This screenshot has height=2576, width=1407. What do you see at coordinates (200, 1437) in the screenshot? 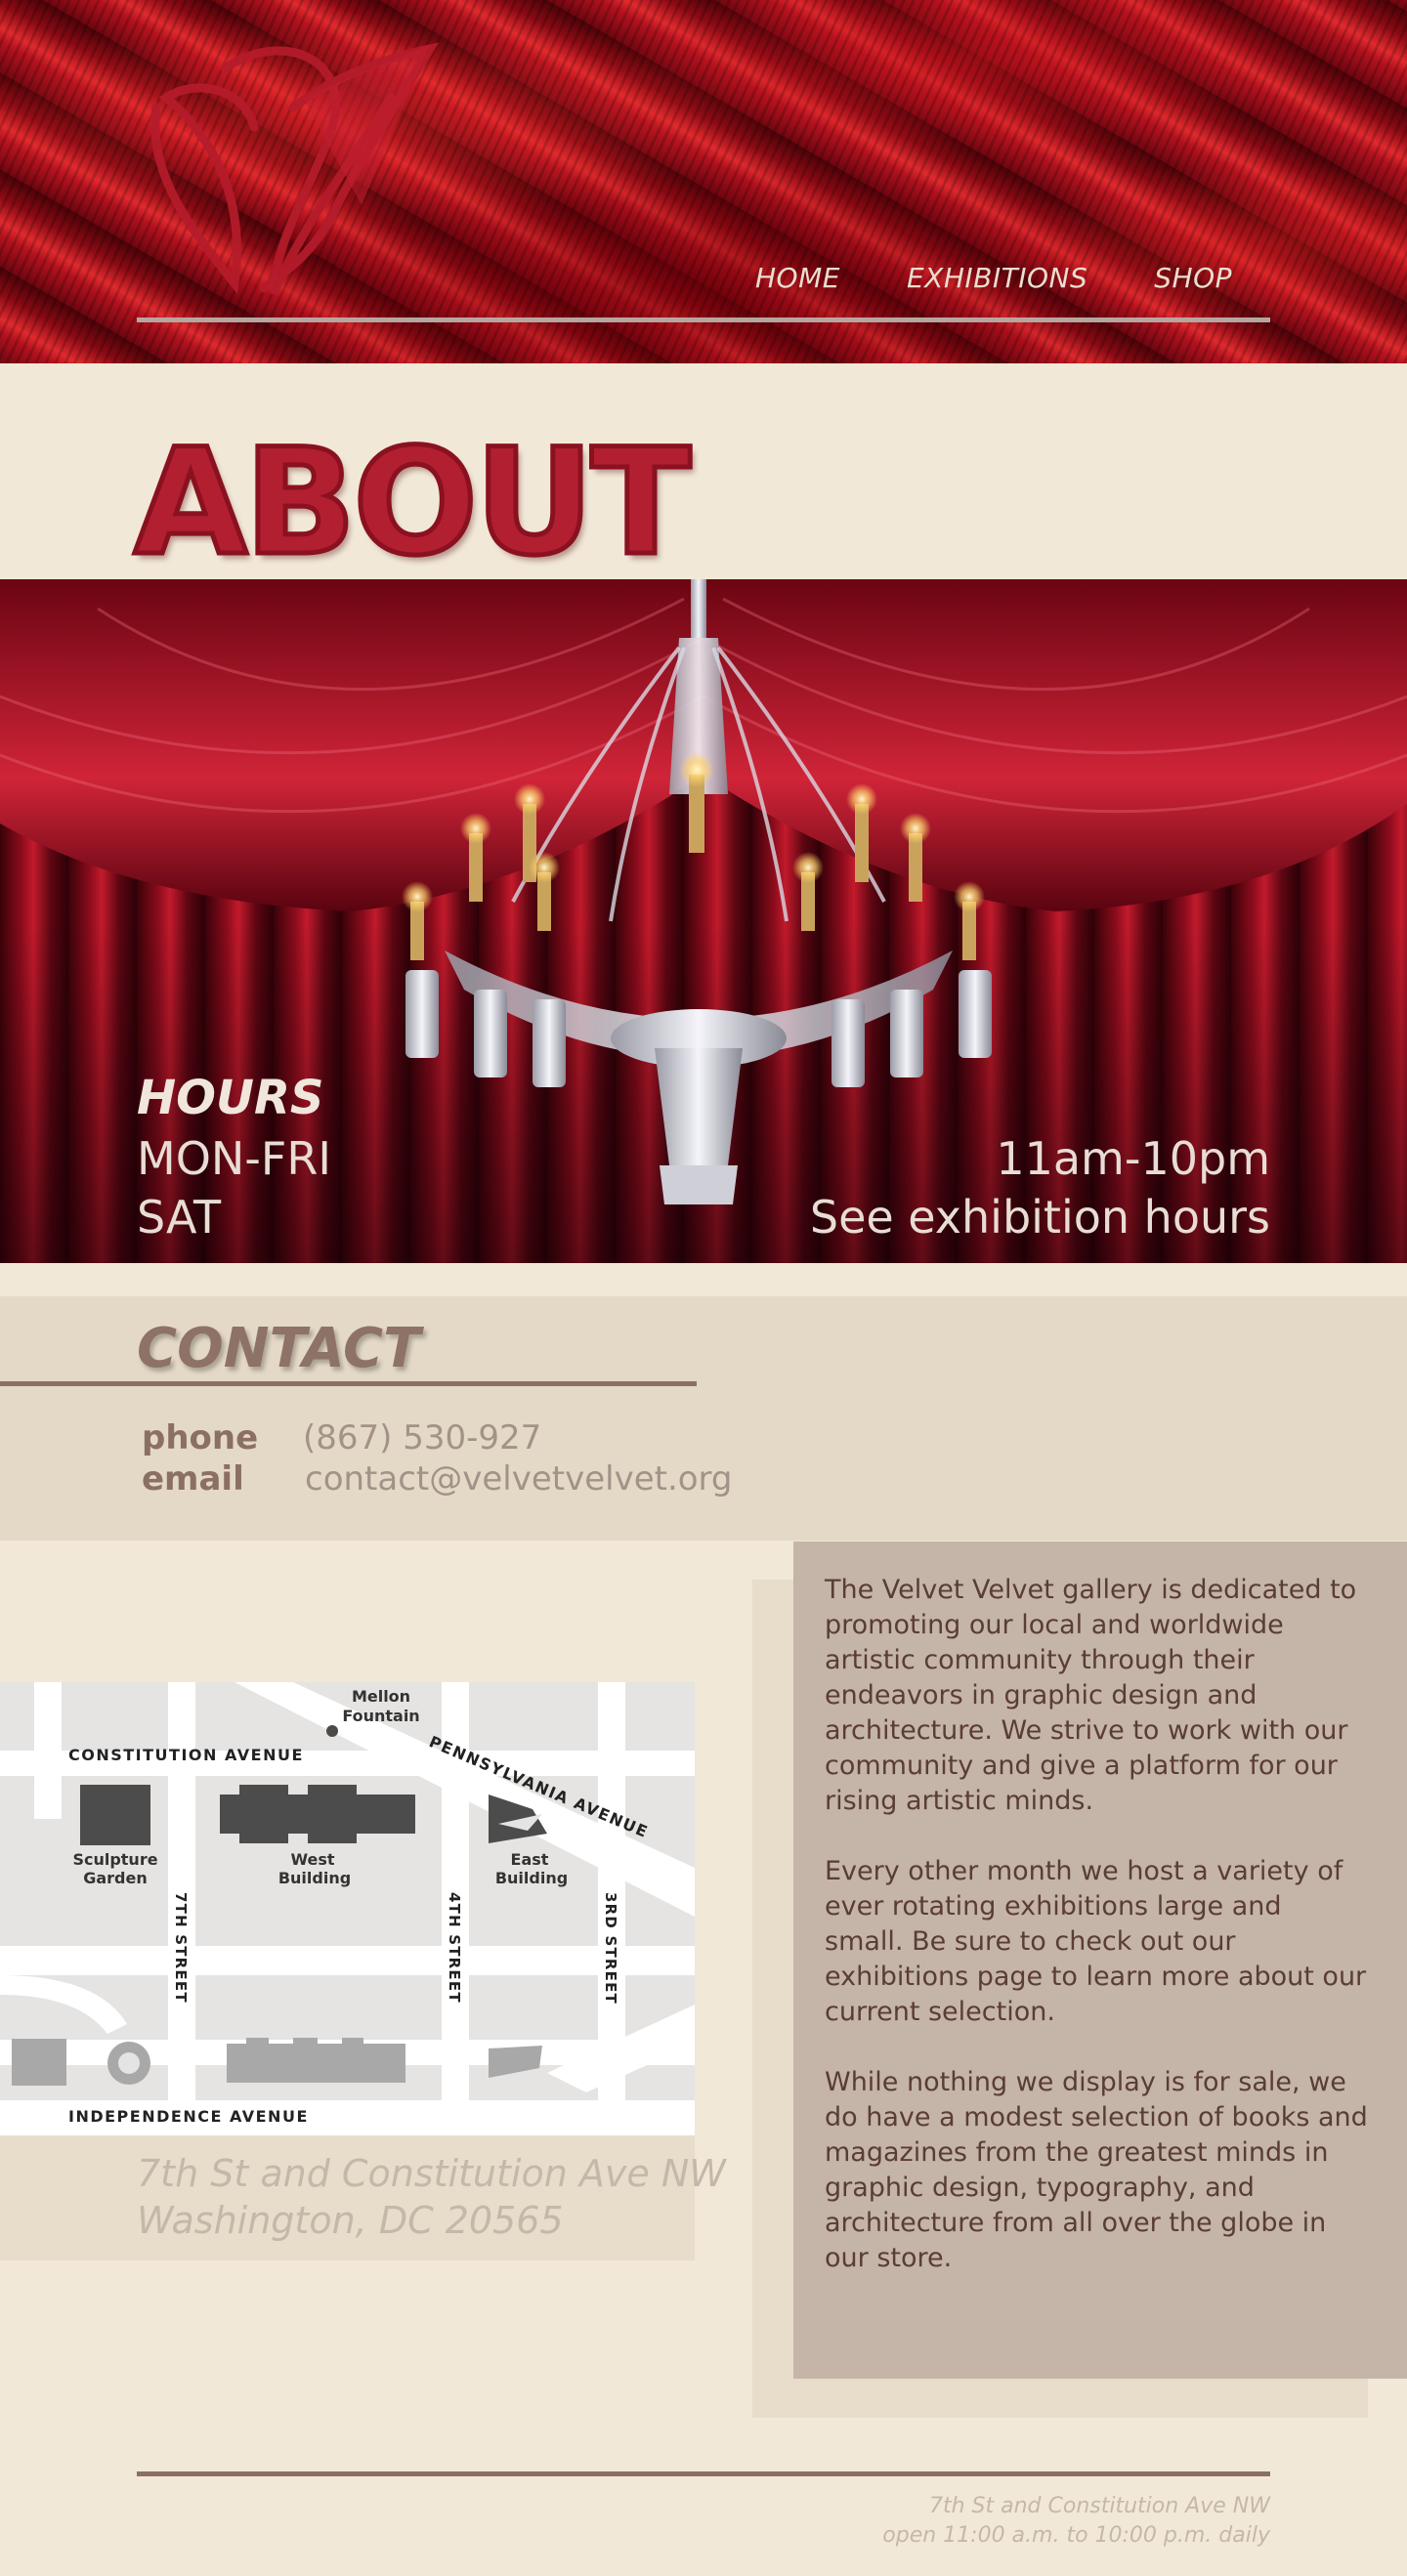
I see `phone-label: phone` at bounding box center [200, 1437].